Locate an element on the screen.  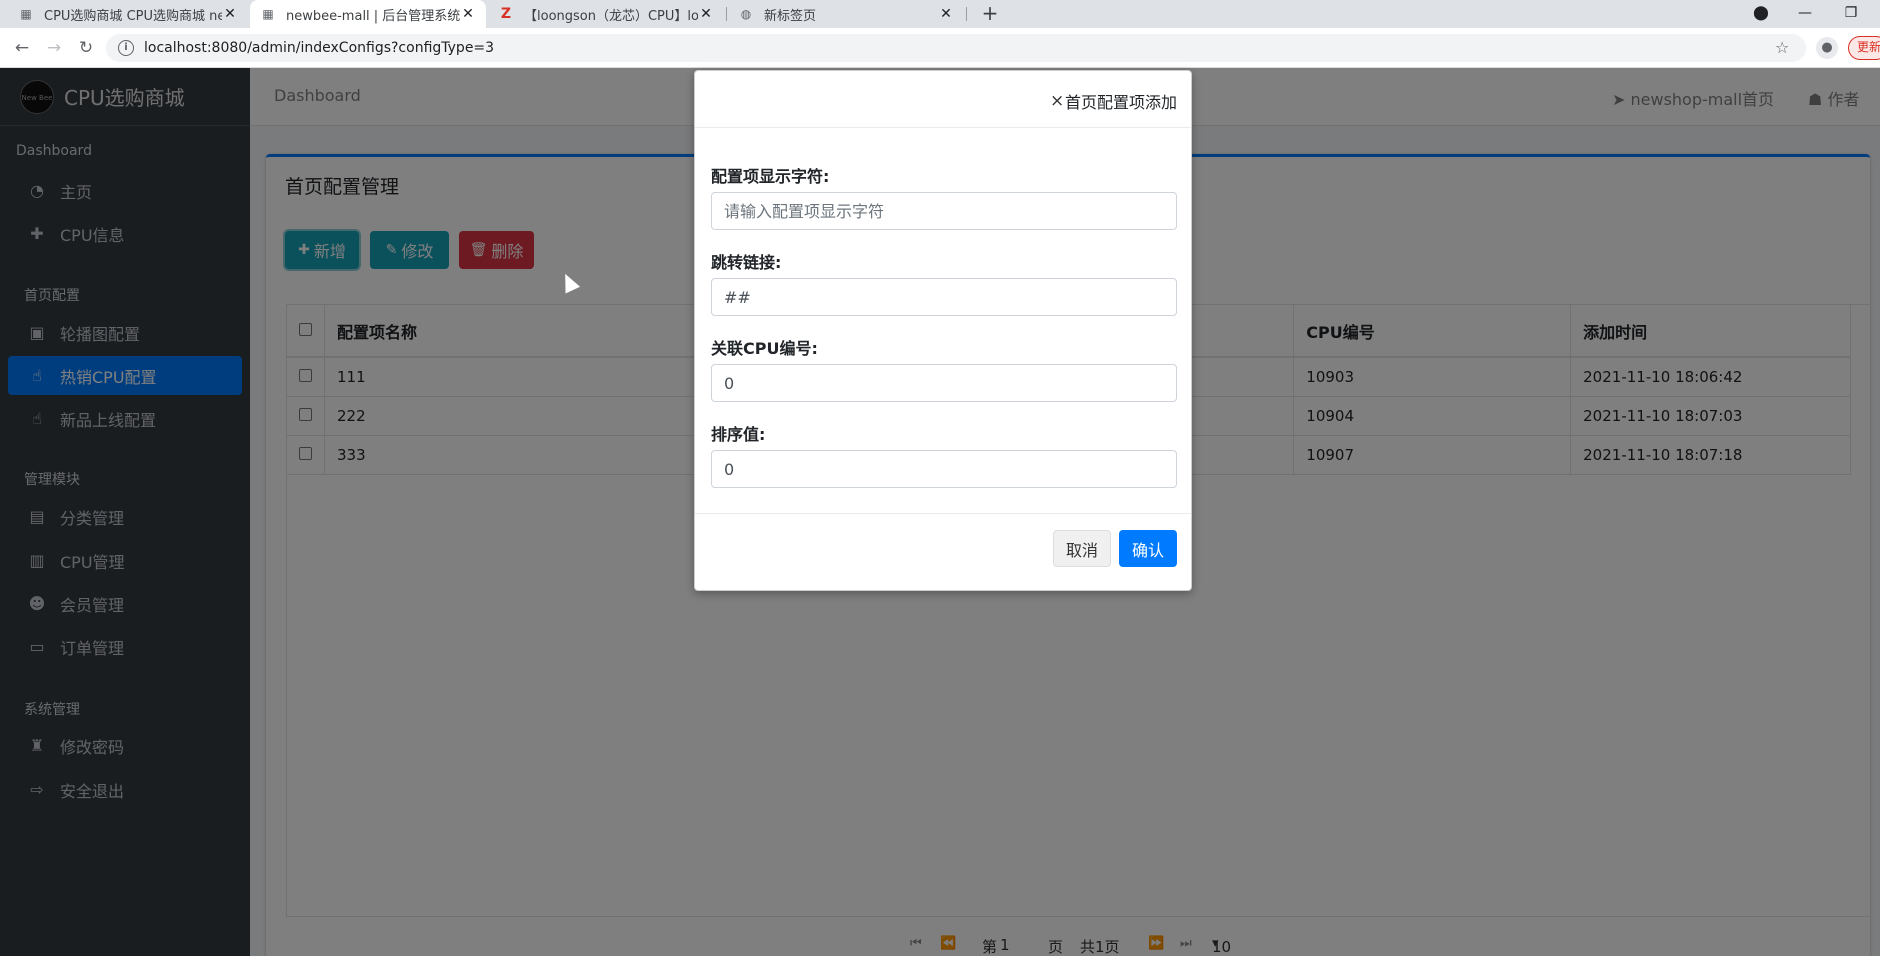
cancel-button: 取消 is located at coordinates (1082, 548).